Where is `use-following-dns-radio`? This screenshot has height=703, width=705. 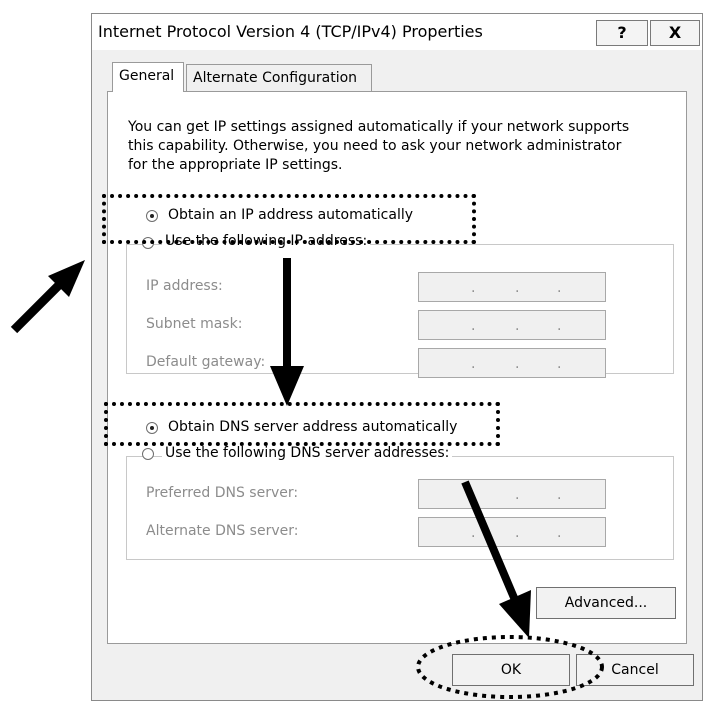 use-following-dns-radio is located at coordinates (148, 454).